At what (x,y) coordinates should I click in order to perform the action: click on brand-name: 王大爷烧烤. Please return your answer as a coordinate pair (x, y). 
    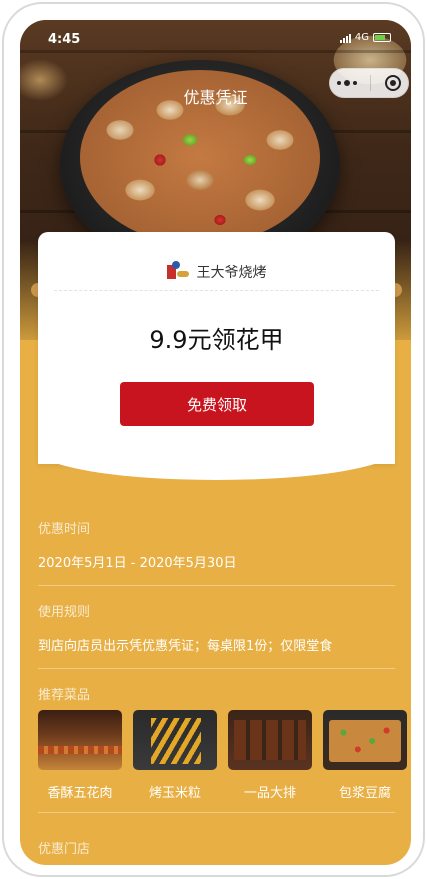
    Looking at the image, I should click on (231, 273).